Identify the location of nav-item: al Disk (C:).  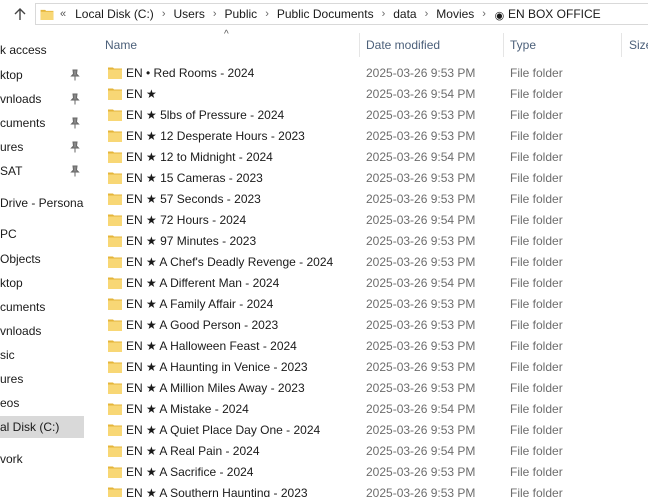
(42, 427).